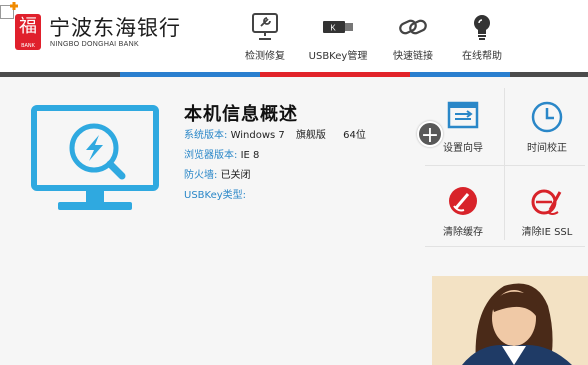 Image resolution: width=588 pixels, height=365 pixels. What do you see at coordinates (95, 157) in the screenshot?
I see `monitor-lightning-icon` at bounding box center [95, 157].